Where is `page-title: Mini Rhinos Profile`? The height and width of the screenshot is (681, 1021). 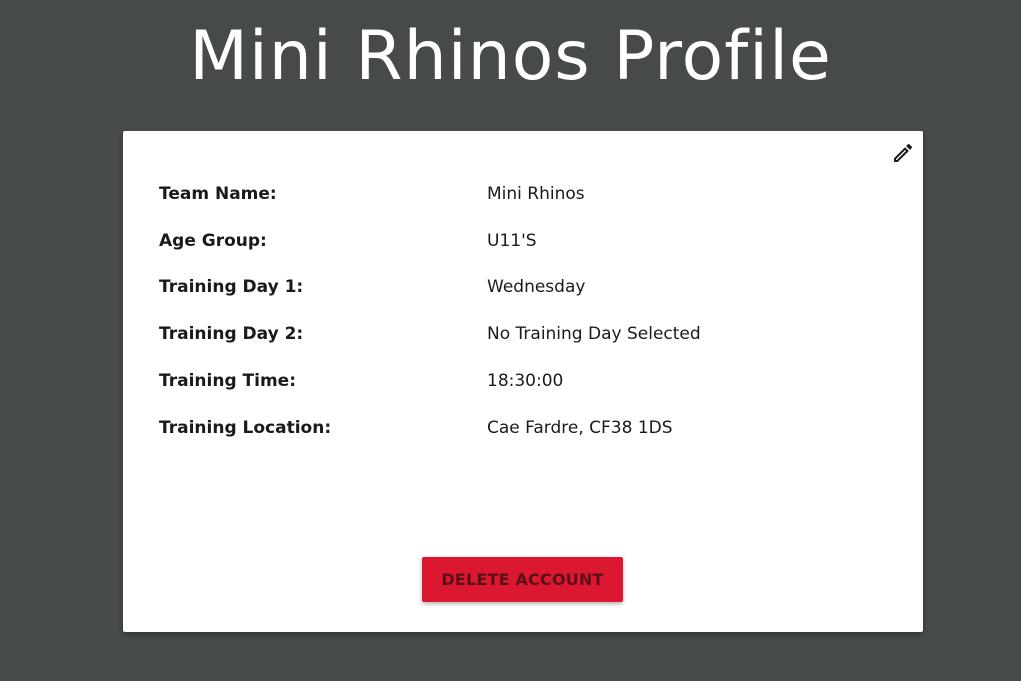 page-title: Mini Rhinos Profile is located at coordinates (510, 56).